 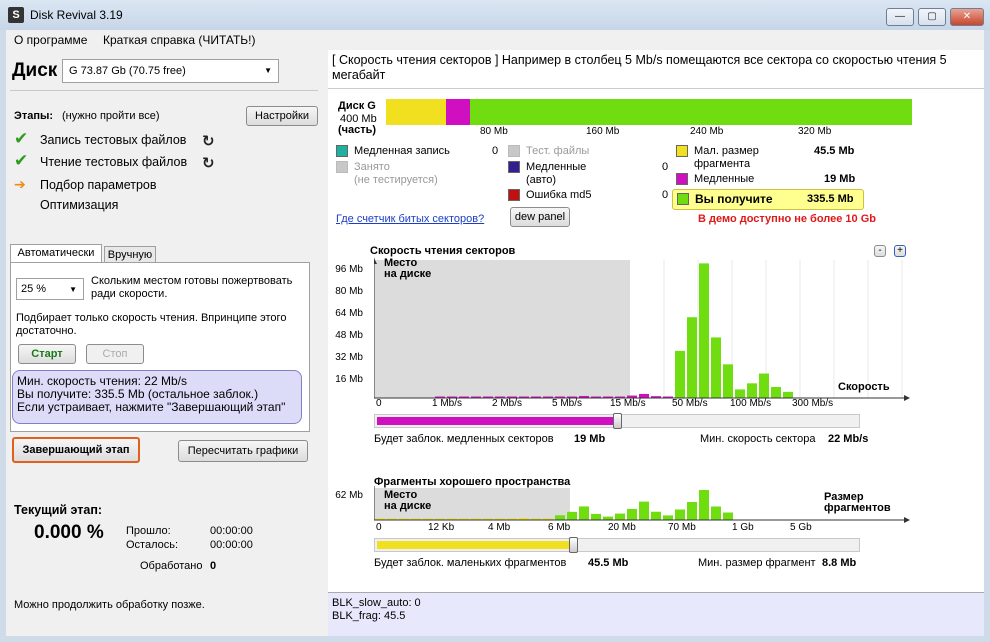 I want to click on bad-sector-counter-link: Где счетчик битых секторов?, so click(x=410, y=219).